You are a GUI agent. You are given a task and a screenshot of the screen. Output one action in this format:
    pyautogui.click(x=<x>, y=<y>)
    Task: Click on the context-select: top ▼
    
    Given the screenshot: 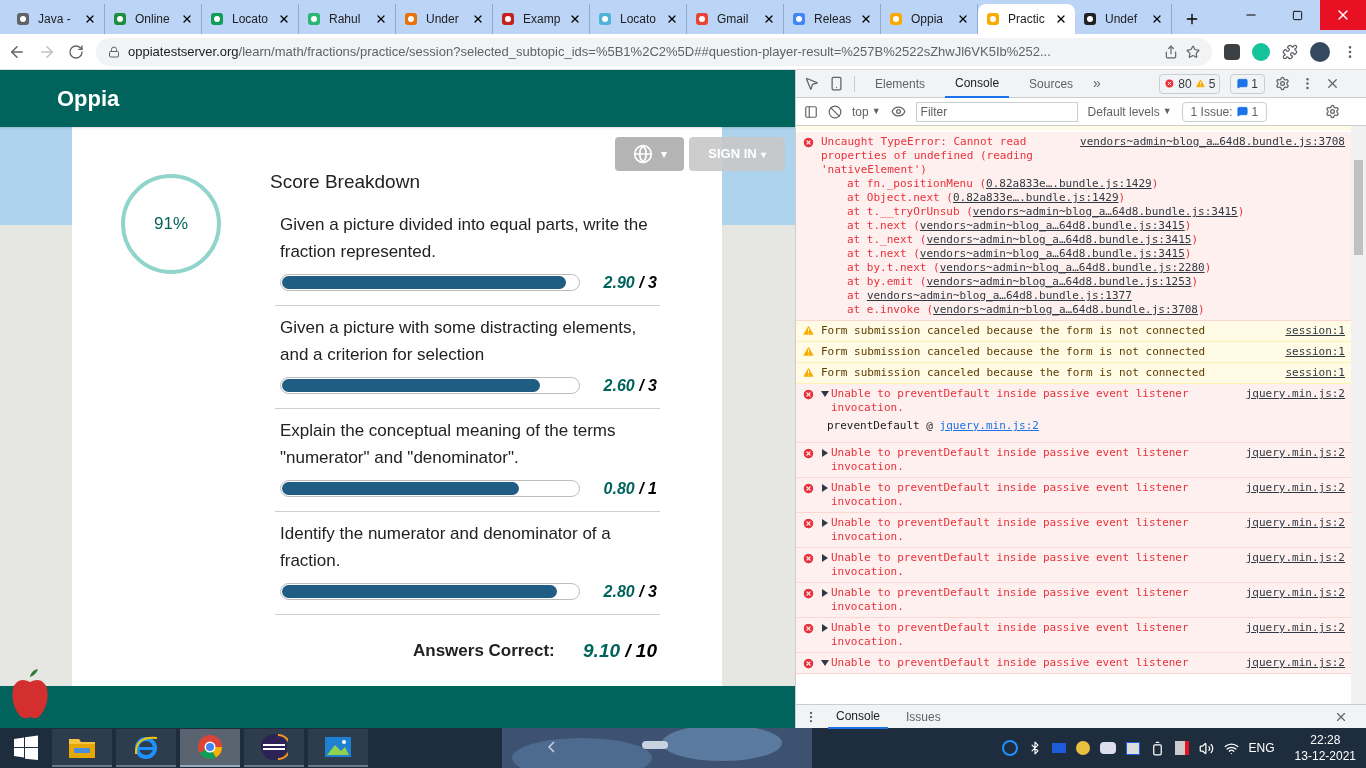 What is the action you would take?
    pyautogui.click(x=866, y=111)
    